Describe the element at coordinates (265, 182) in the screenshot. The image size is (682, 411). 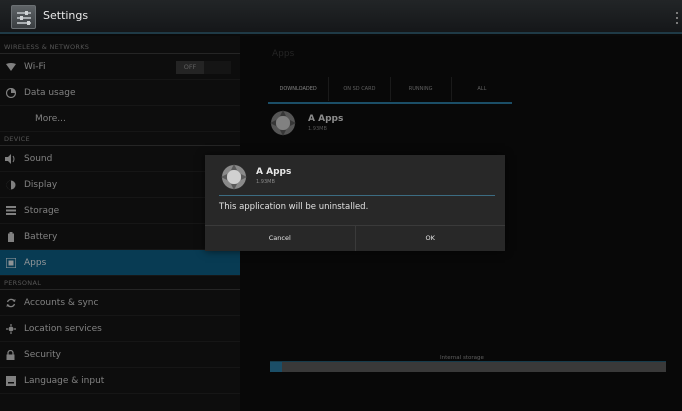
I see `dialog-app-size: 1.93MB` at that location.